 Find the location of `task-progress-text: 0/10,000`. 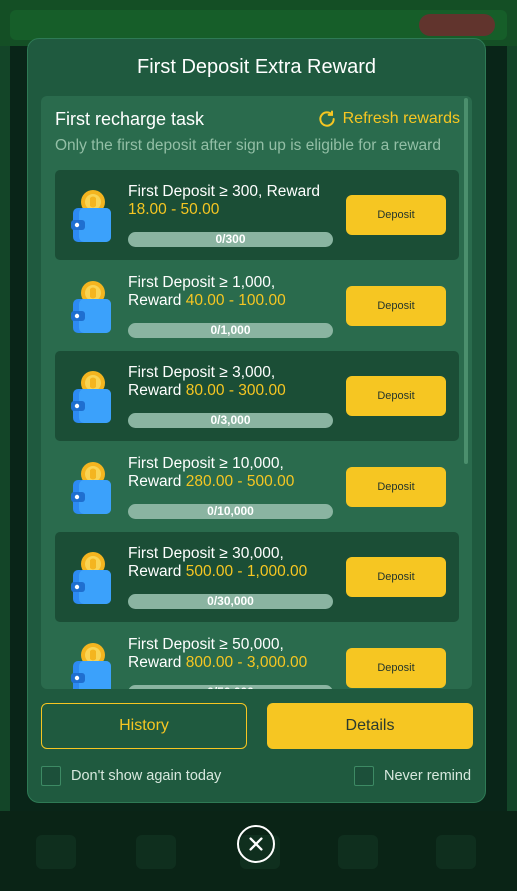

task-progress-text: 0/10,000 is located at coordinates (230, 510).